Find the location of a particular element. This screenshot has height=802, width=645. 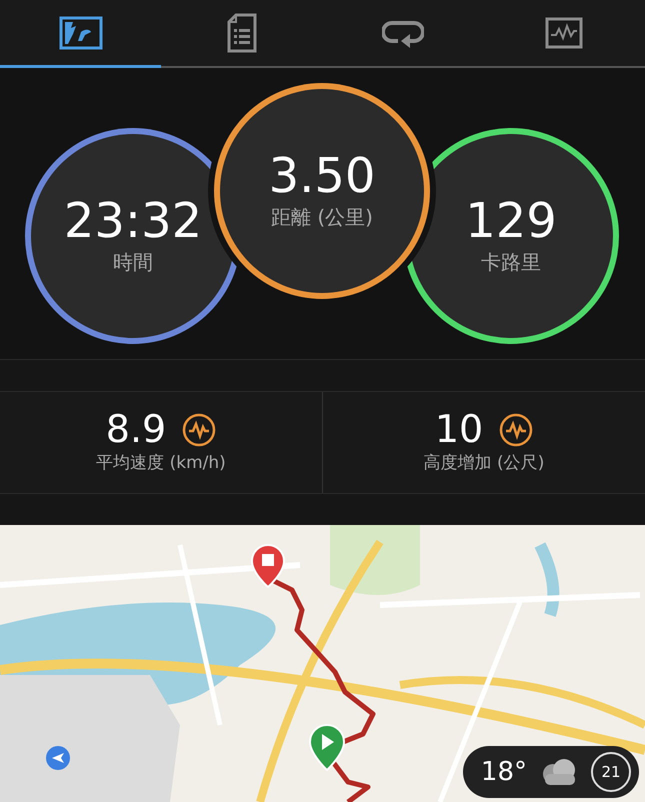

metric-label: 時間 is located at coordinates (133, 262).